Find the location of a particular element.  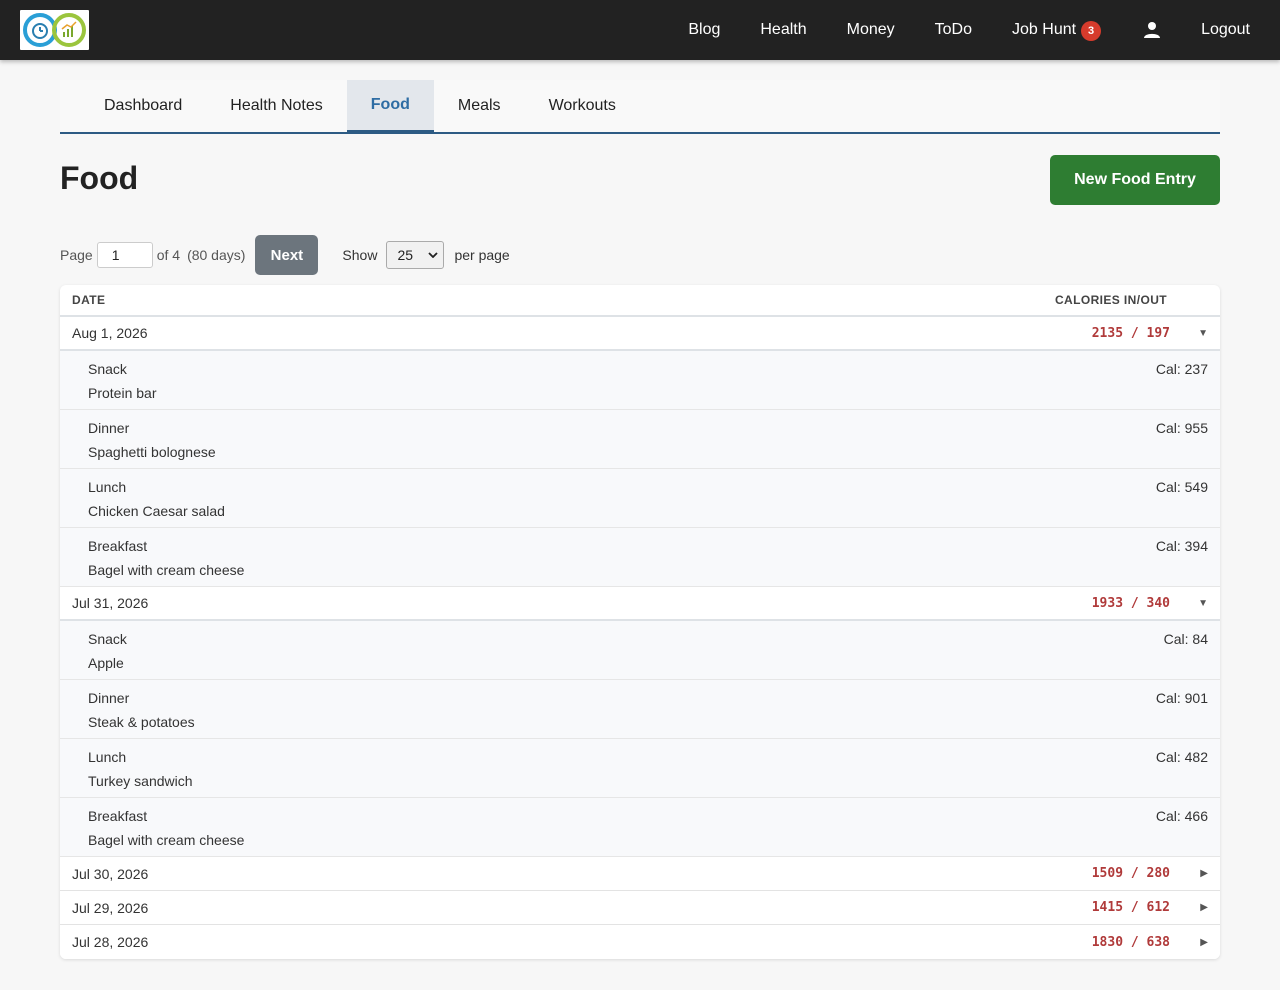

meal-calories: Cal: 901 is located at coordinates (1181, 698).